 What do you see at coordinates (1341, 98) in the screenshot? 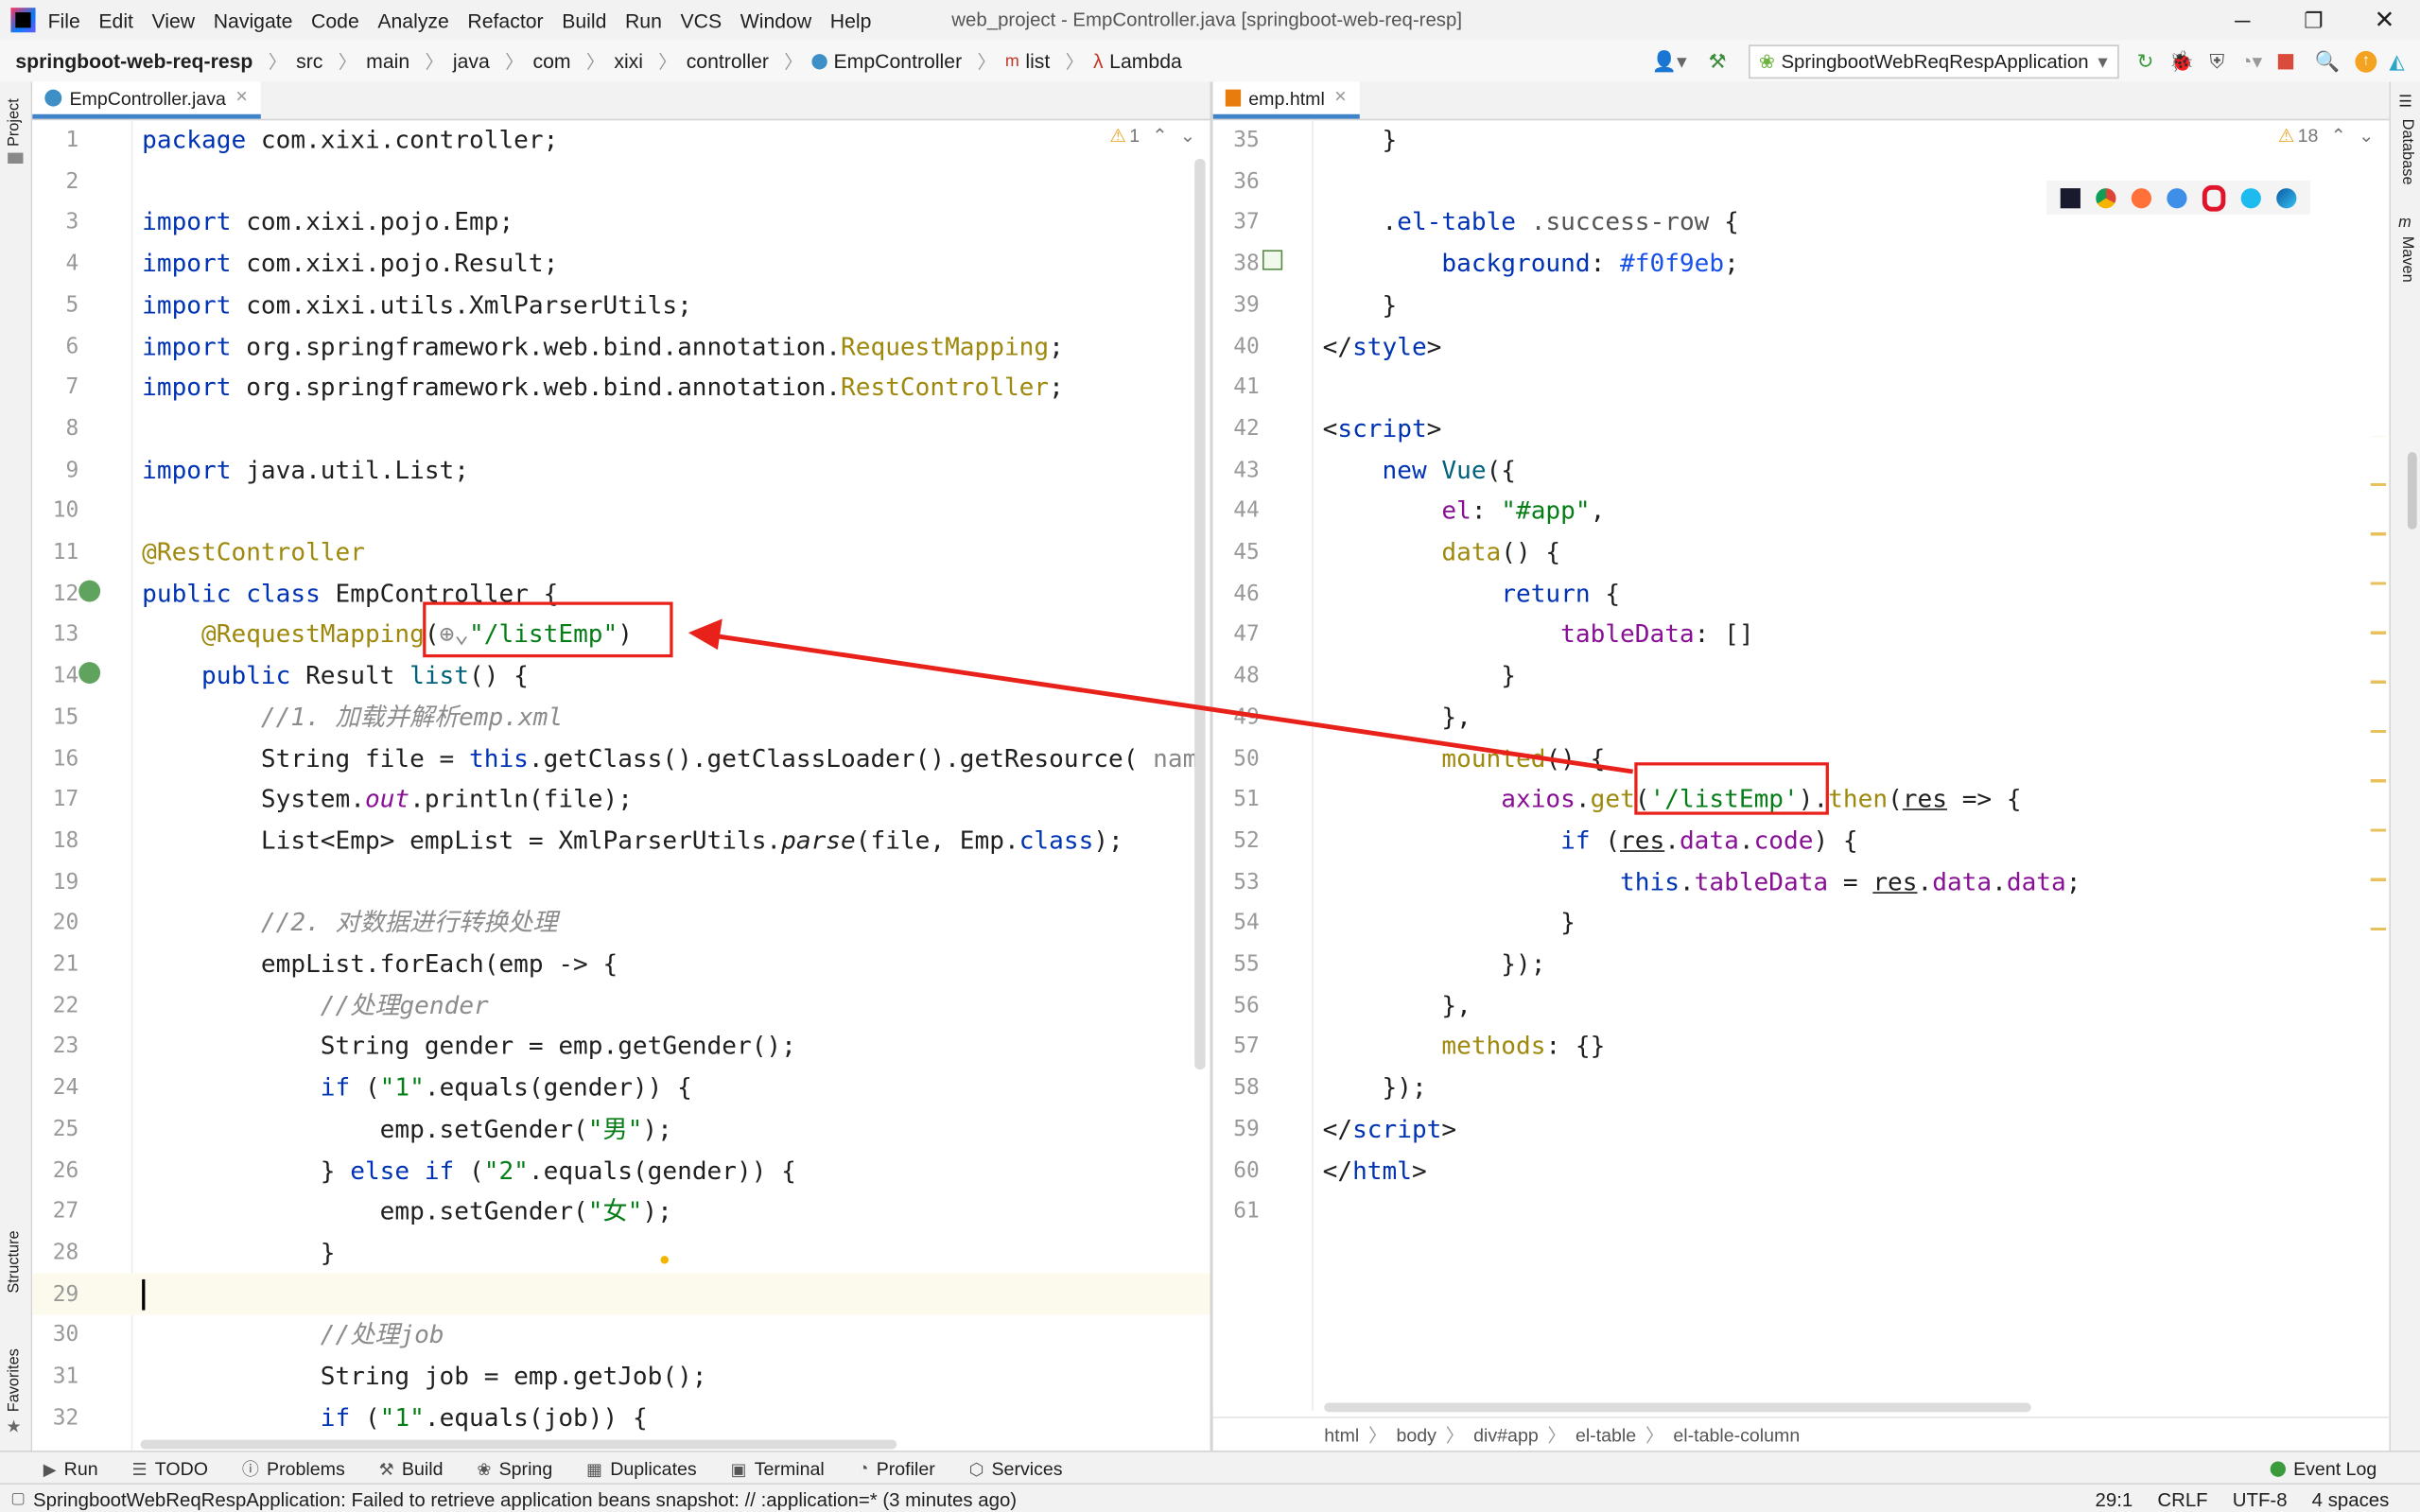
I see `tab-close-icon: ✕` at bounding box center [1341, 98].